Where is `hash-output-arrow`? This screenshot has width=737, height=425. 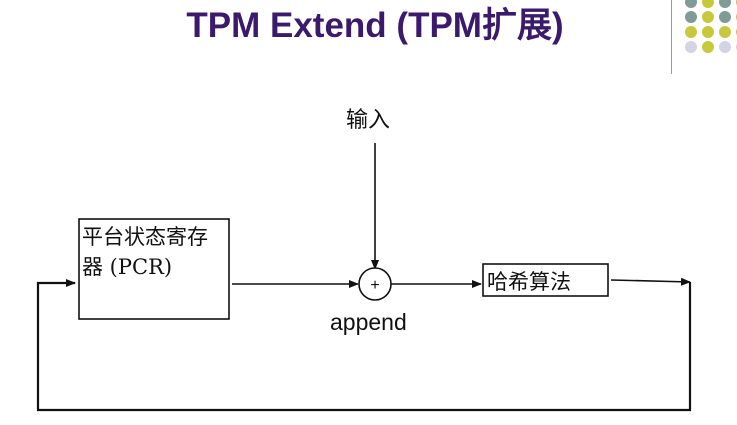
hash-output-arrow is located at coordinates (650, 281).